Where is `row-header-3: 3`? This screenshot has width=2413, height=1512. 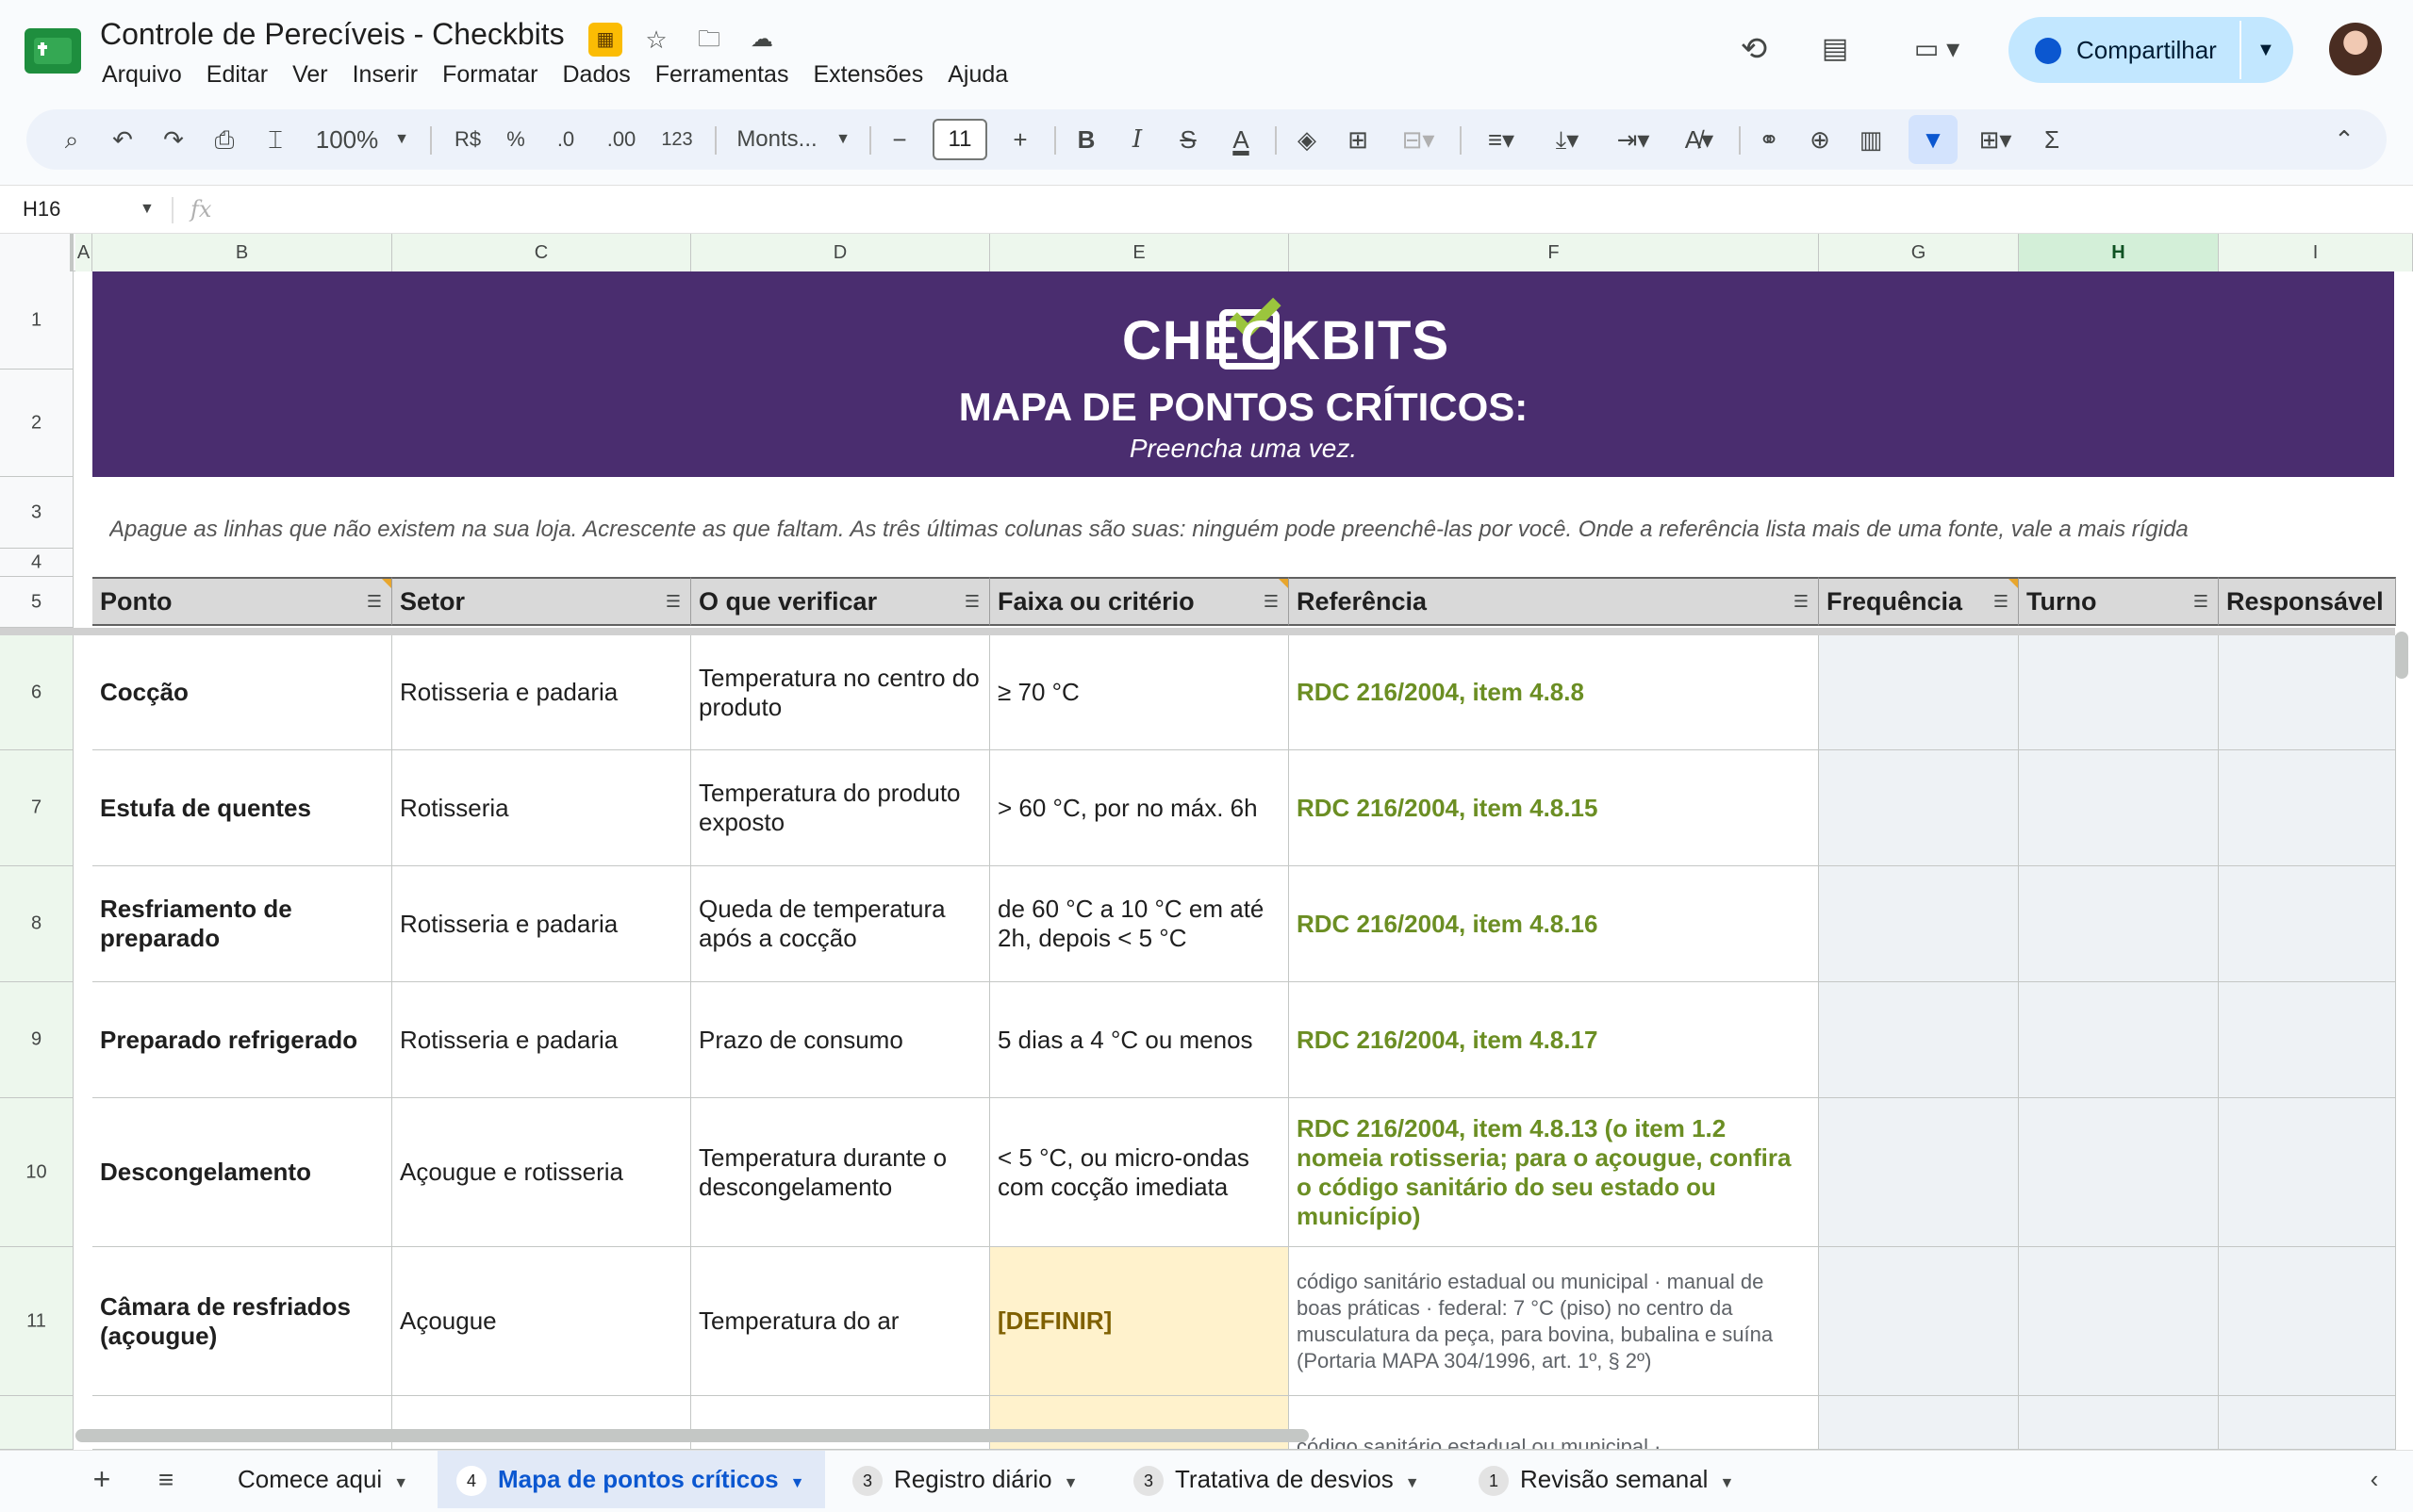
row-header-3: 3 is located at coordinates (37, 513).